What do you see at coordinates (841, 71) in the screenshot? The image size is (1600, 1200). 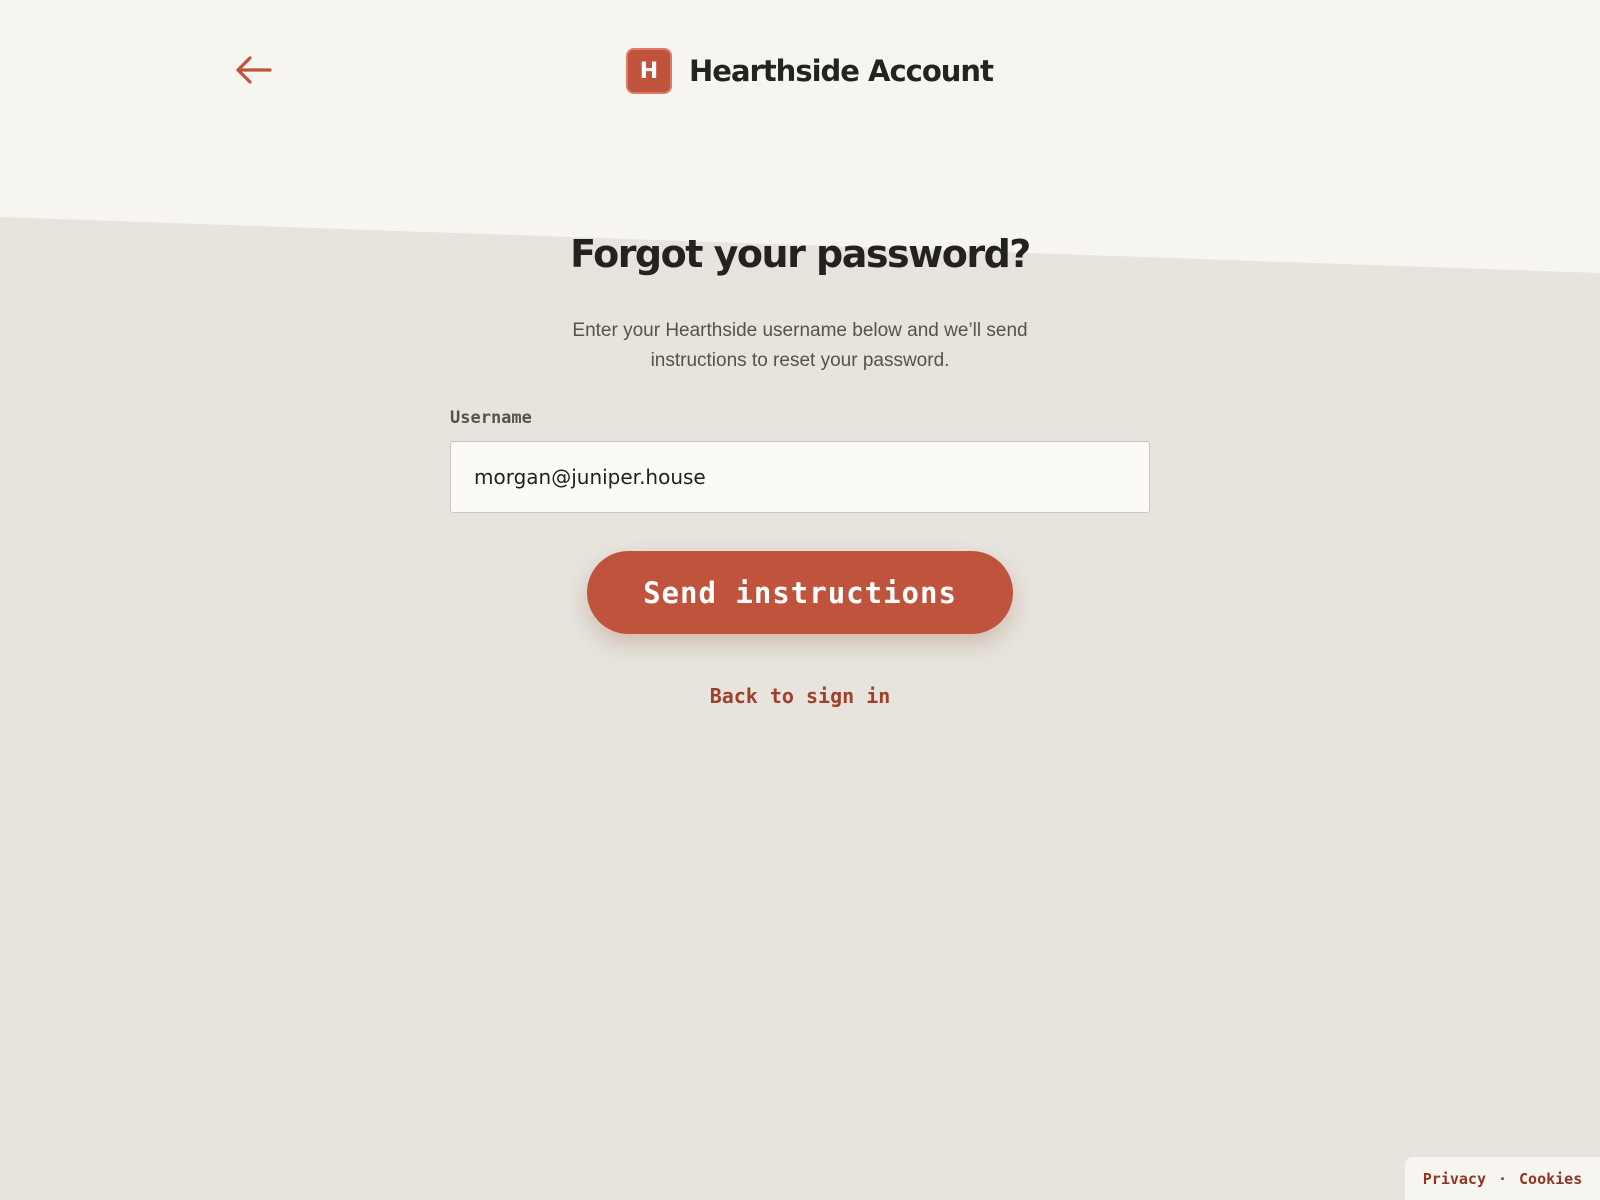 I see `brand-name: Hearthside Account` at bounding box center [841, 71].